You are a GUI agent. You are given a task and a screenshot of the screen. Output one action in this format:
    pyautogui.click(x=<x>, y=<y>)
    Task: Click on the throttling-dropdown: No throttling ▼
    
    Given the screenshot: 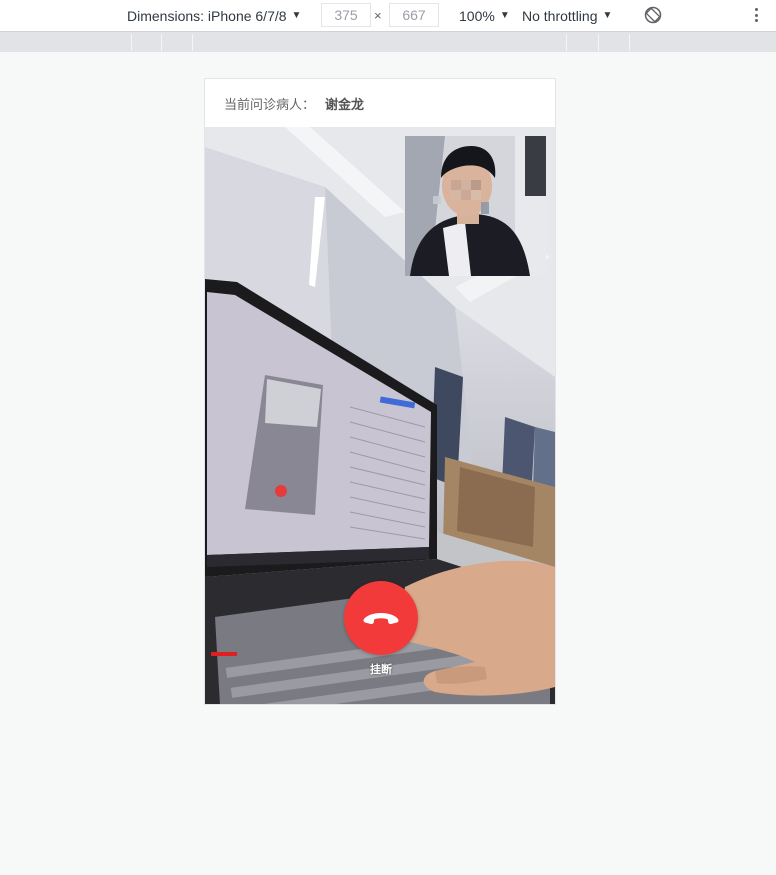 What is the action you would take?
    pyautogui.click(x=567, y=15)
    